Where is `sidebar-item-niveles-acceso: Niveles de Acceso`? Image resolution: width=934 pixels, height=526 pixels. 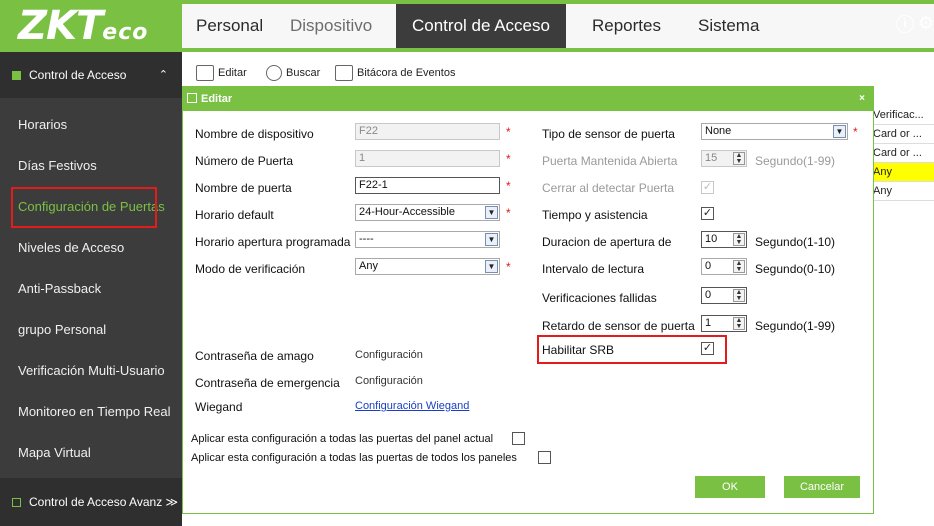
sidebar-item-niveles-acceso: Niveles de Acceso is located at coordinates (91, 248).